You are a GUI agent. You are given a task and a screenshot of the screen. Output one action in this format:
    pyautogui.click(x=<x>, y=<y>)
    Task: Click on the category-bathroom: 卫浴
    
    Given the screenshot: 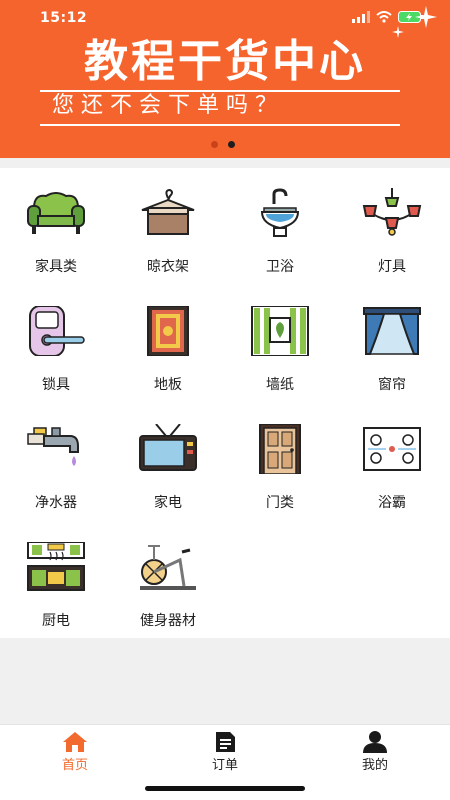 What is the action you would take?
    pyautogui.click(x=280, y=227)
    